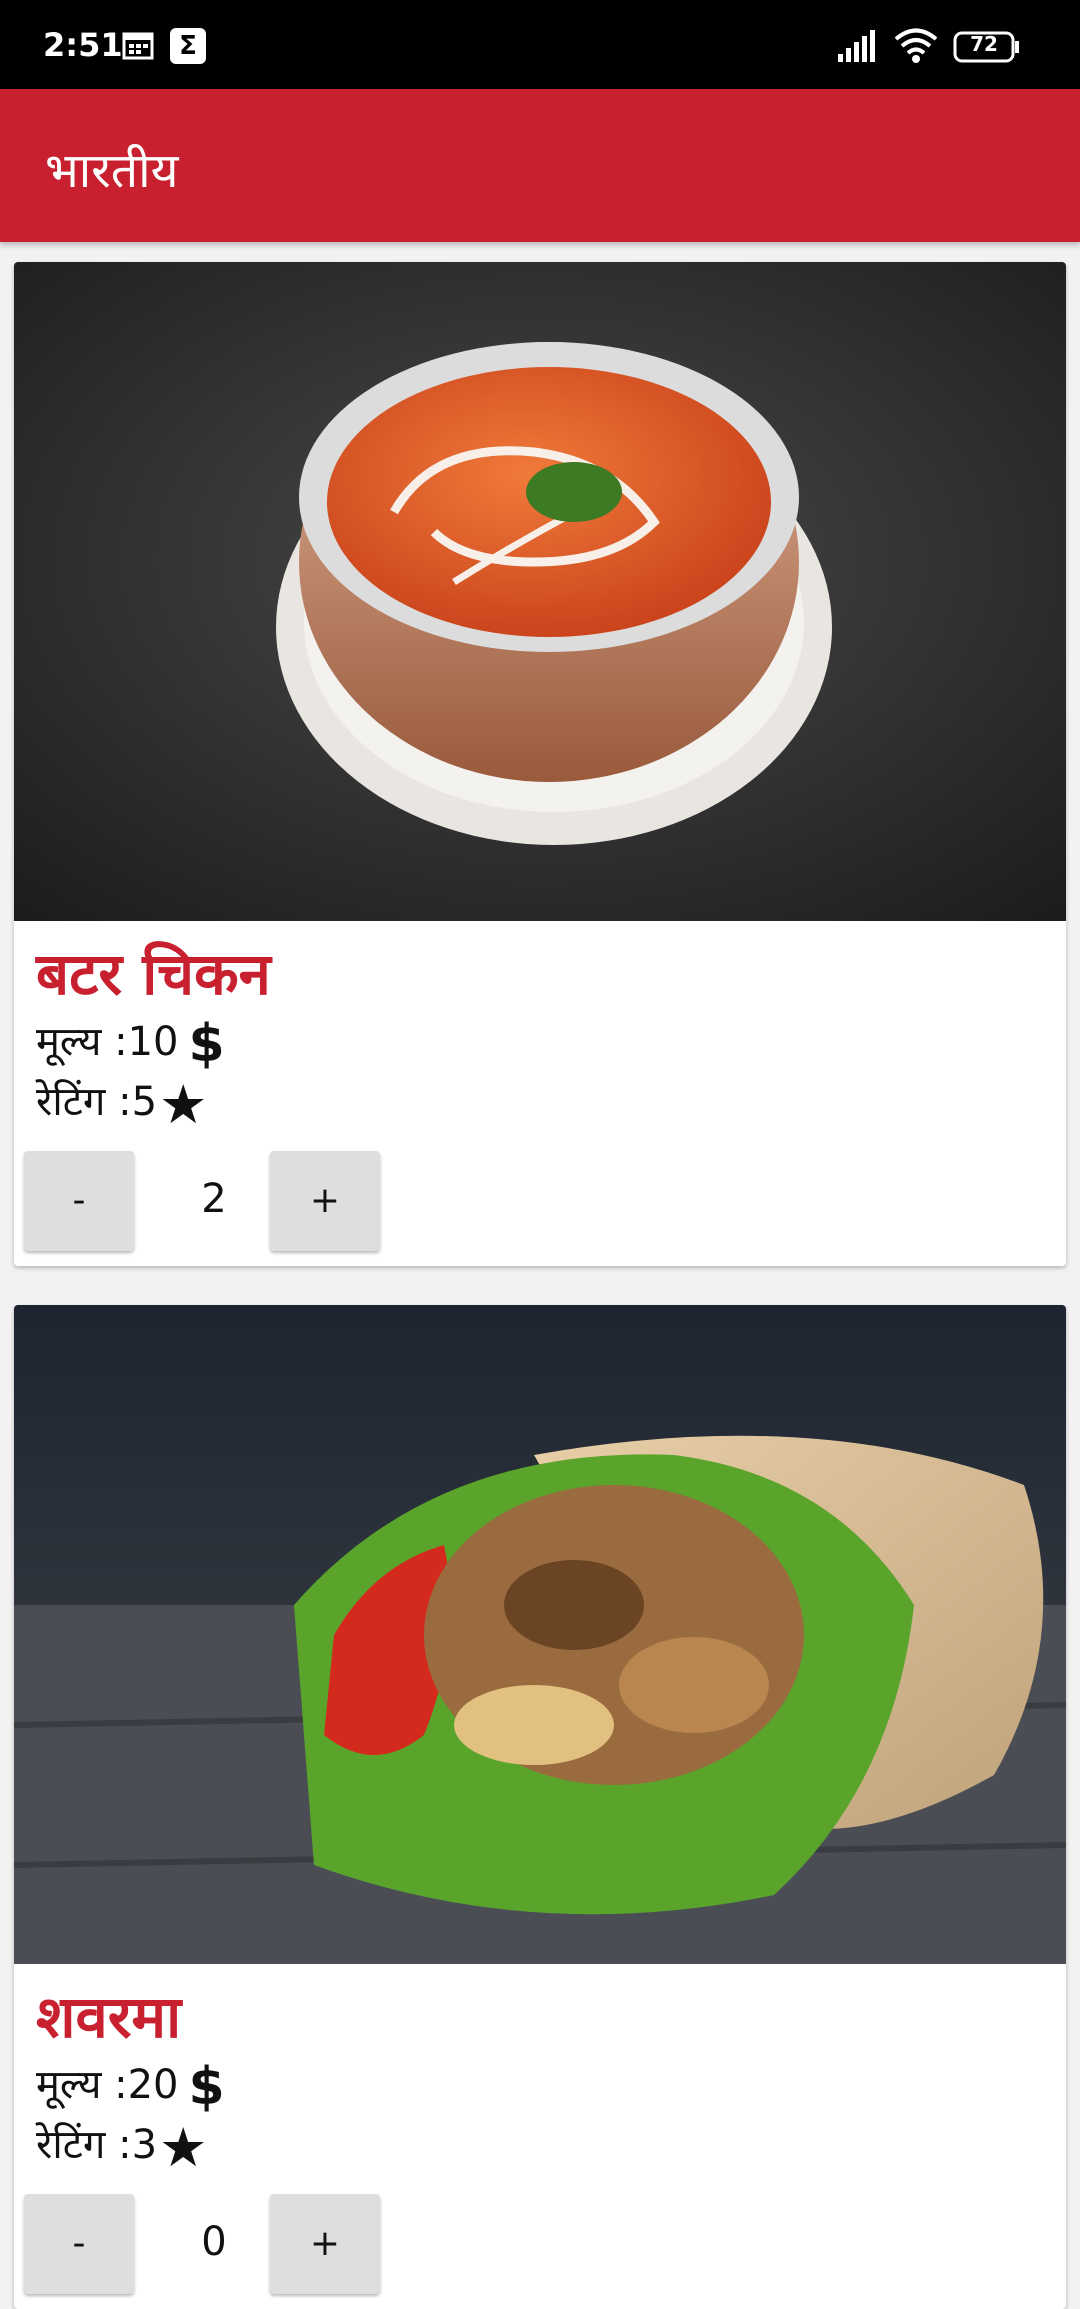  What do you see at coordinates (97, 2145) in the screenshot?
I see `rating-label: रेटिंग :3` at bounding box center [97, 2145].